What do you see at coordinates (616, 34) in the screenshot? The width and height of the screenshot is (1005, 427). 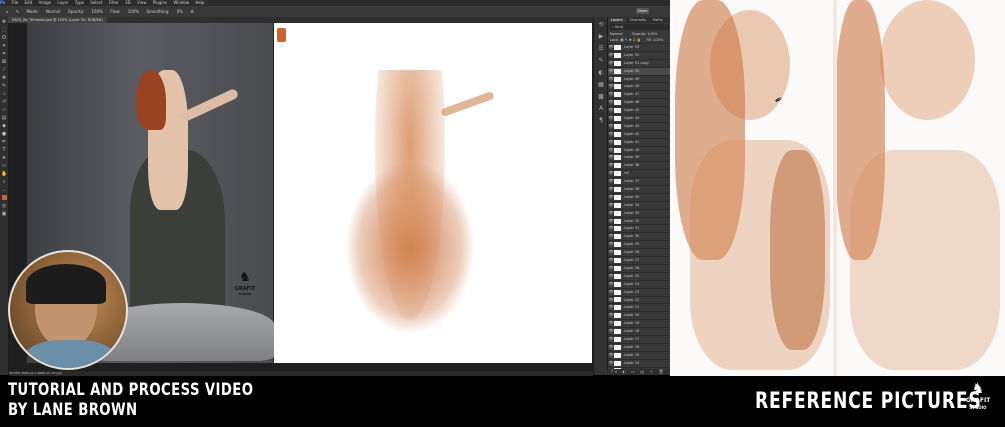 I see `blend-mode-select: Normal` at bounding box center [616, 34].